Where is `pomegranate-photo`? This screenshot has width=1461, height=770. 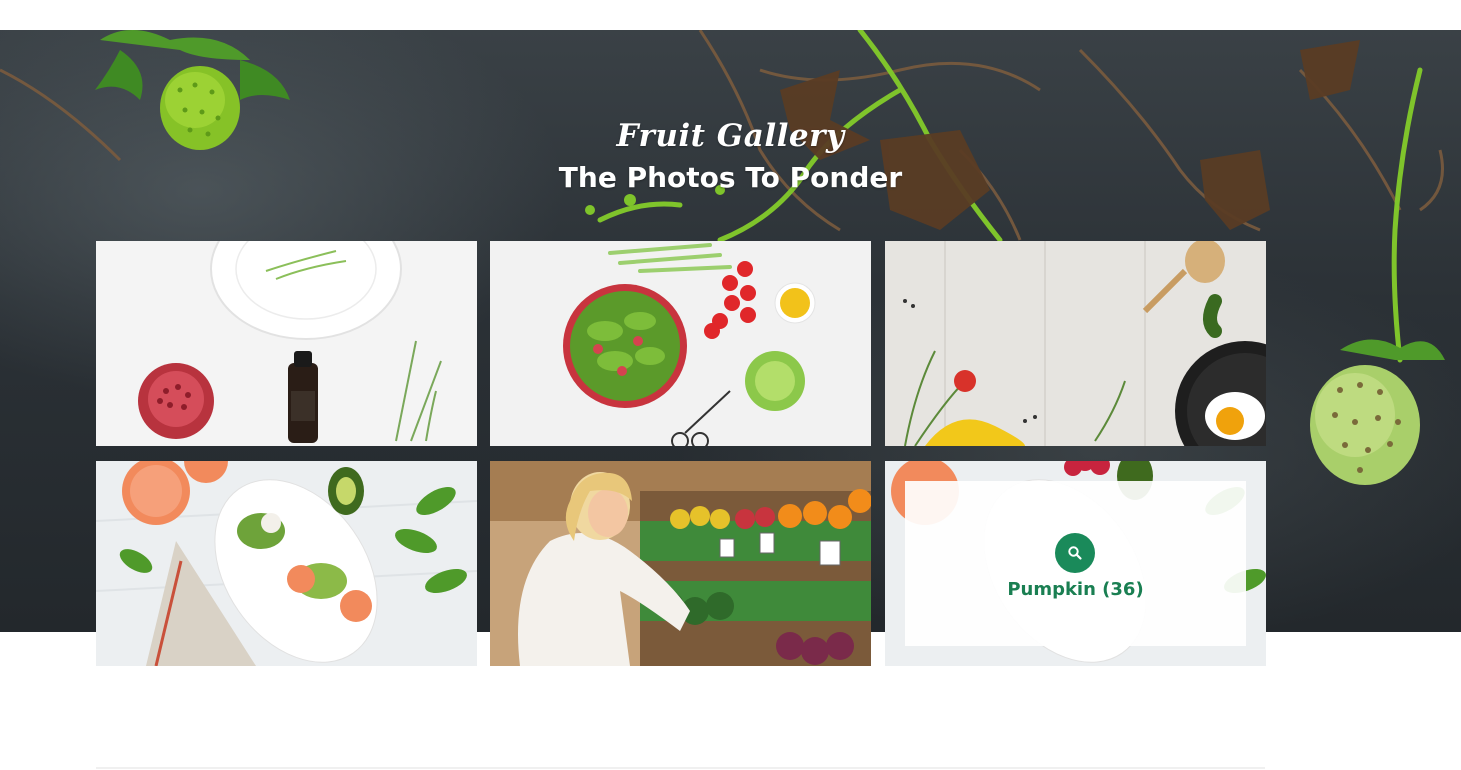
pomegranate-photo is located at coordinates (286, 343).